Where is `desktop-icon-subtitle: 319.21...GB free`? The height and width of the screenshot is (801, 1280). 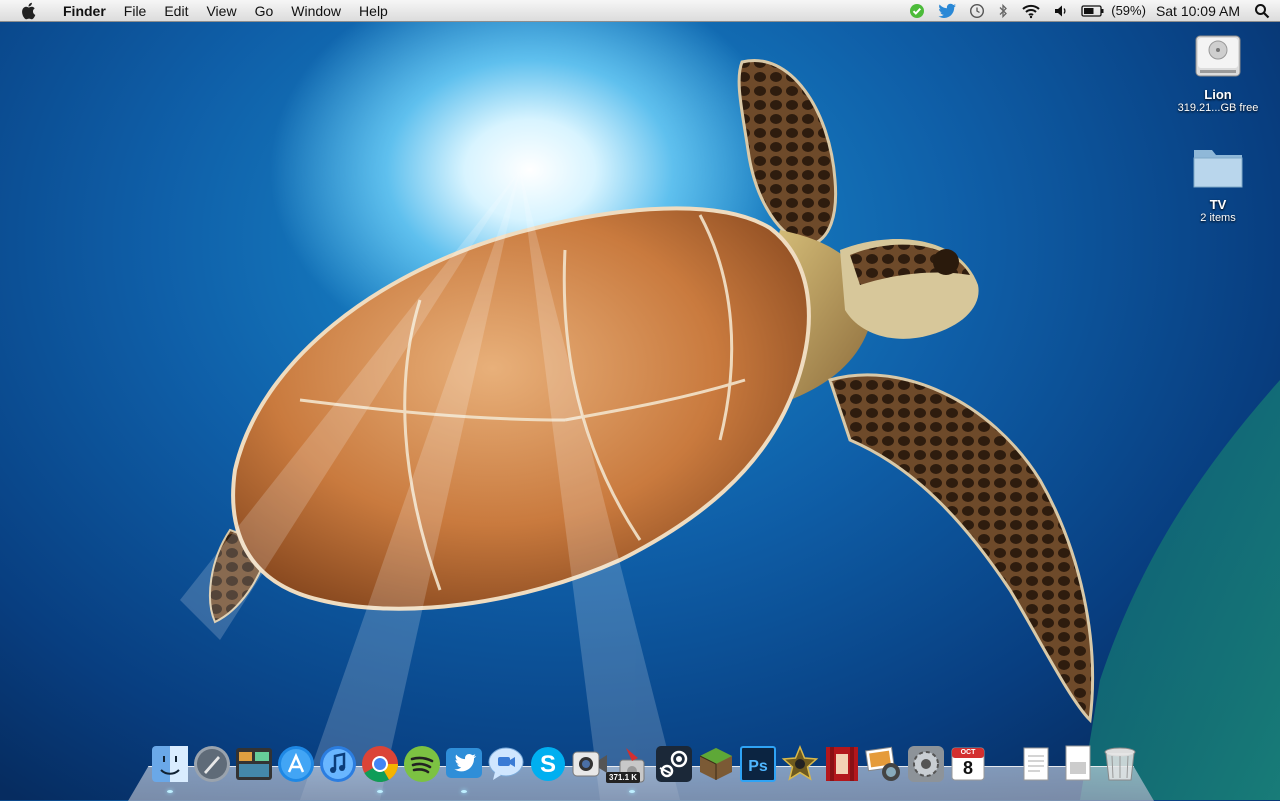
desktop-icon-subtitle: 319.21...GB free is located at coordinates (1218, 108).